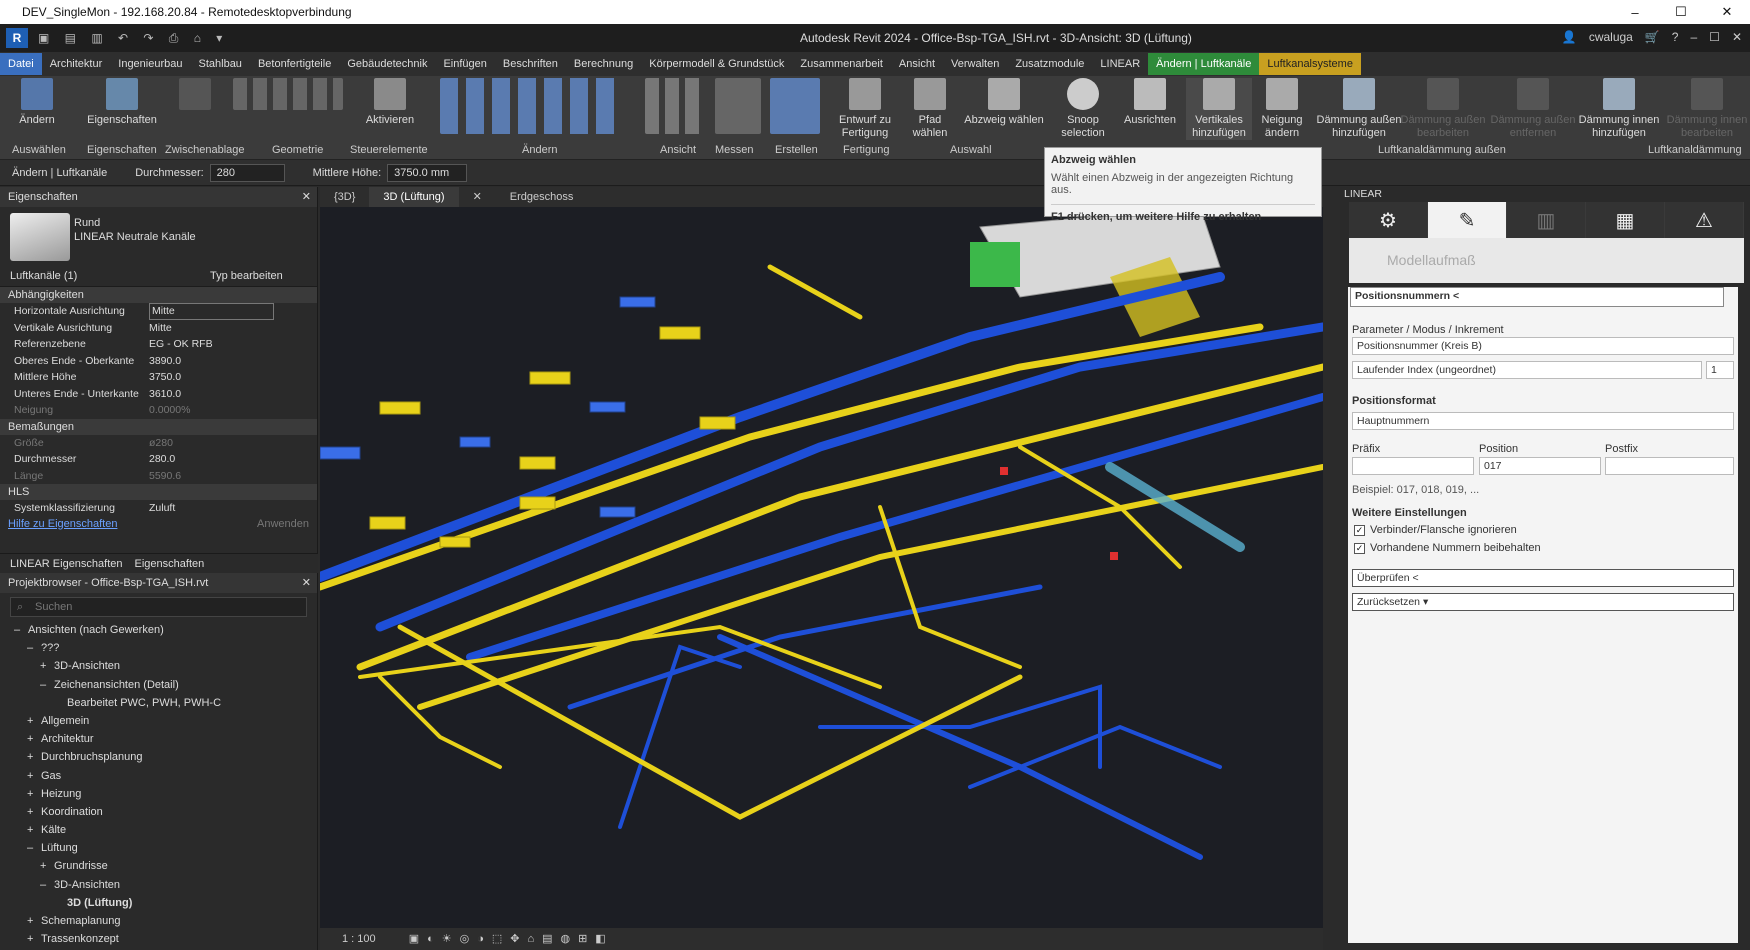 Image resolution: width=1750 pixels, height=950 pixels. What do you see at coordinates (1282, 109) in the screenshot?
I see `change-slope-button: Neigung ändern` at bounding box center [1282, 109].